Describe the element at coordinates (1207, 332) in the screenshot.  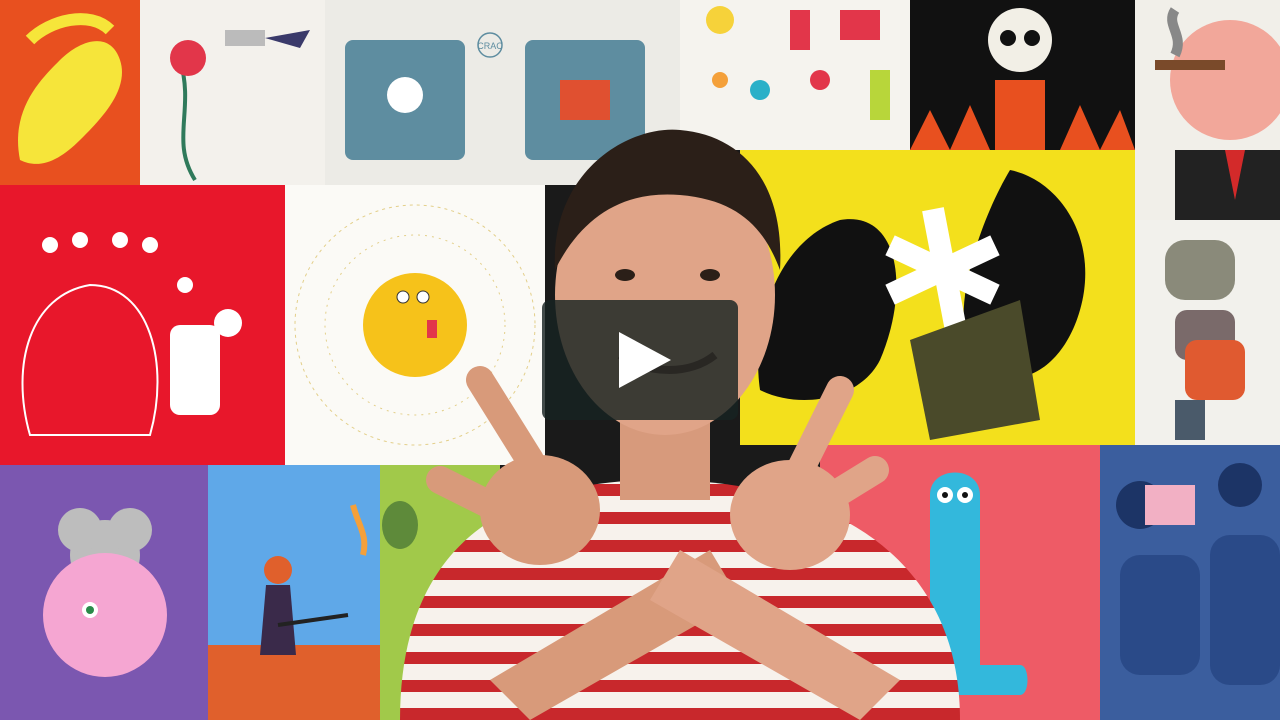
I see `illustration-piggyback-people` at that location.